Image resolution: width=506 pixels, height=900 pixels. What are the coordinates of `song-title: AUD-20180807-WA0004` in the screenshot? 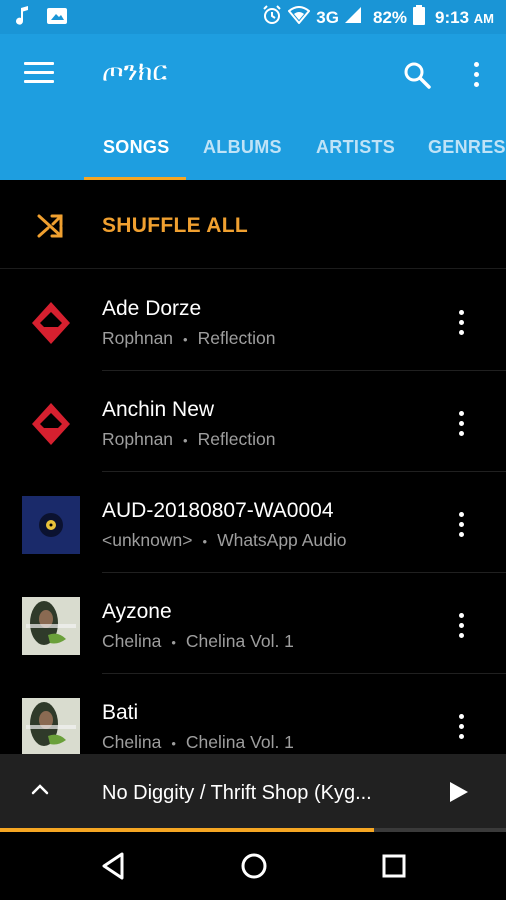 It's located at (218, 510).